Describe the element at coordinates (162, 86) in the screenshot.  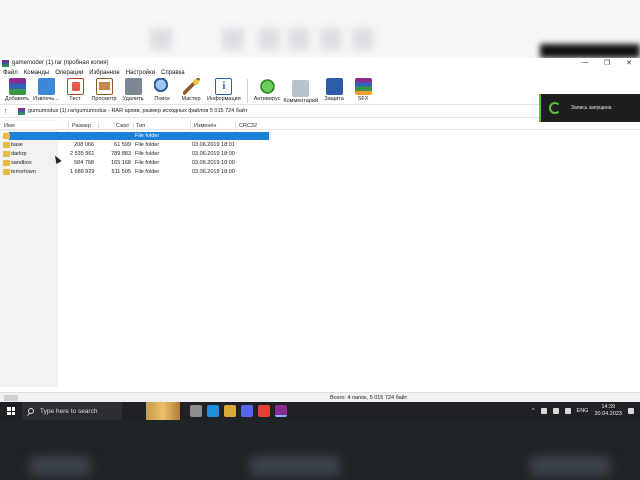
I see `magnifier-icon` at that location.